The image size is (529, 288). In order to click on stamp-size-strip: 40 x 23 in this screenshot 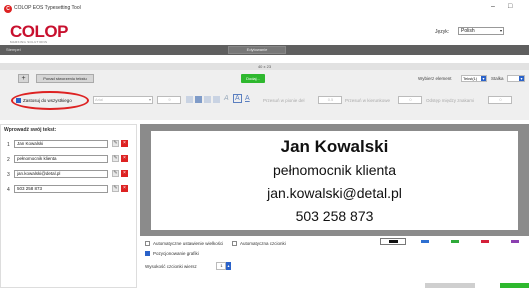, I will do `click(264, 66)`.